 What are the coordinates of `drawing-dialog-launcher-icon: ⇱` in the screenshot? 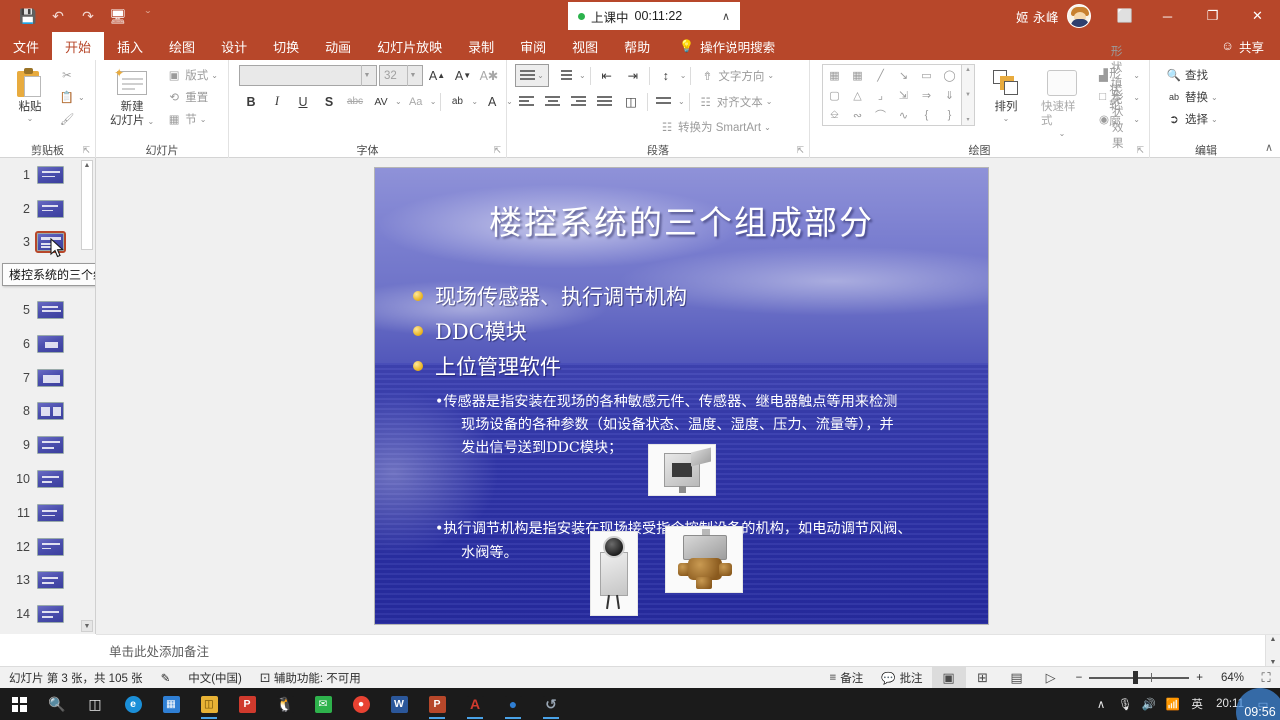 It's located at (1140, 150).